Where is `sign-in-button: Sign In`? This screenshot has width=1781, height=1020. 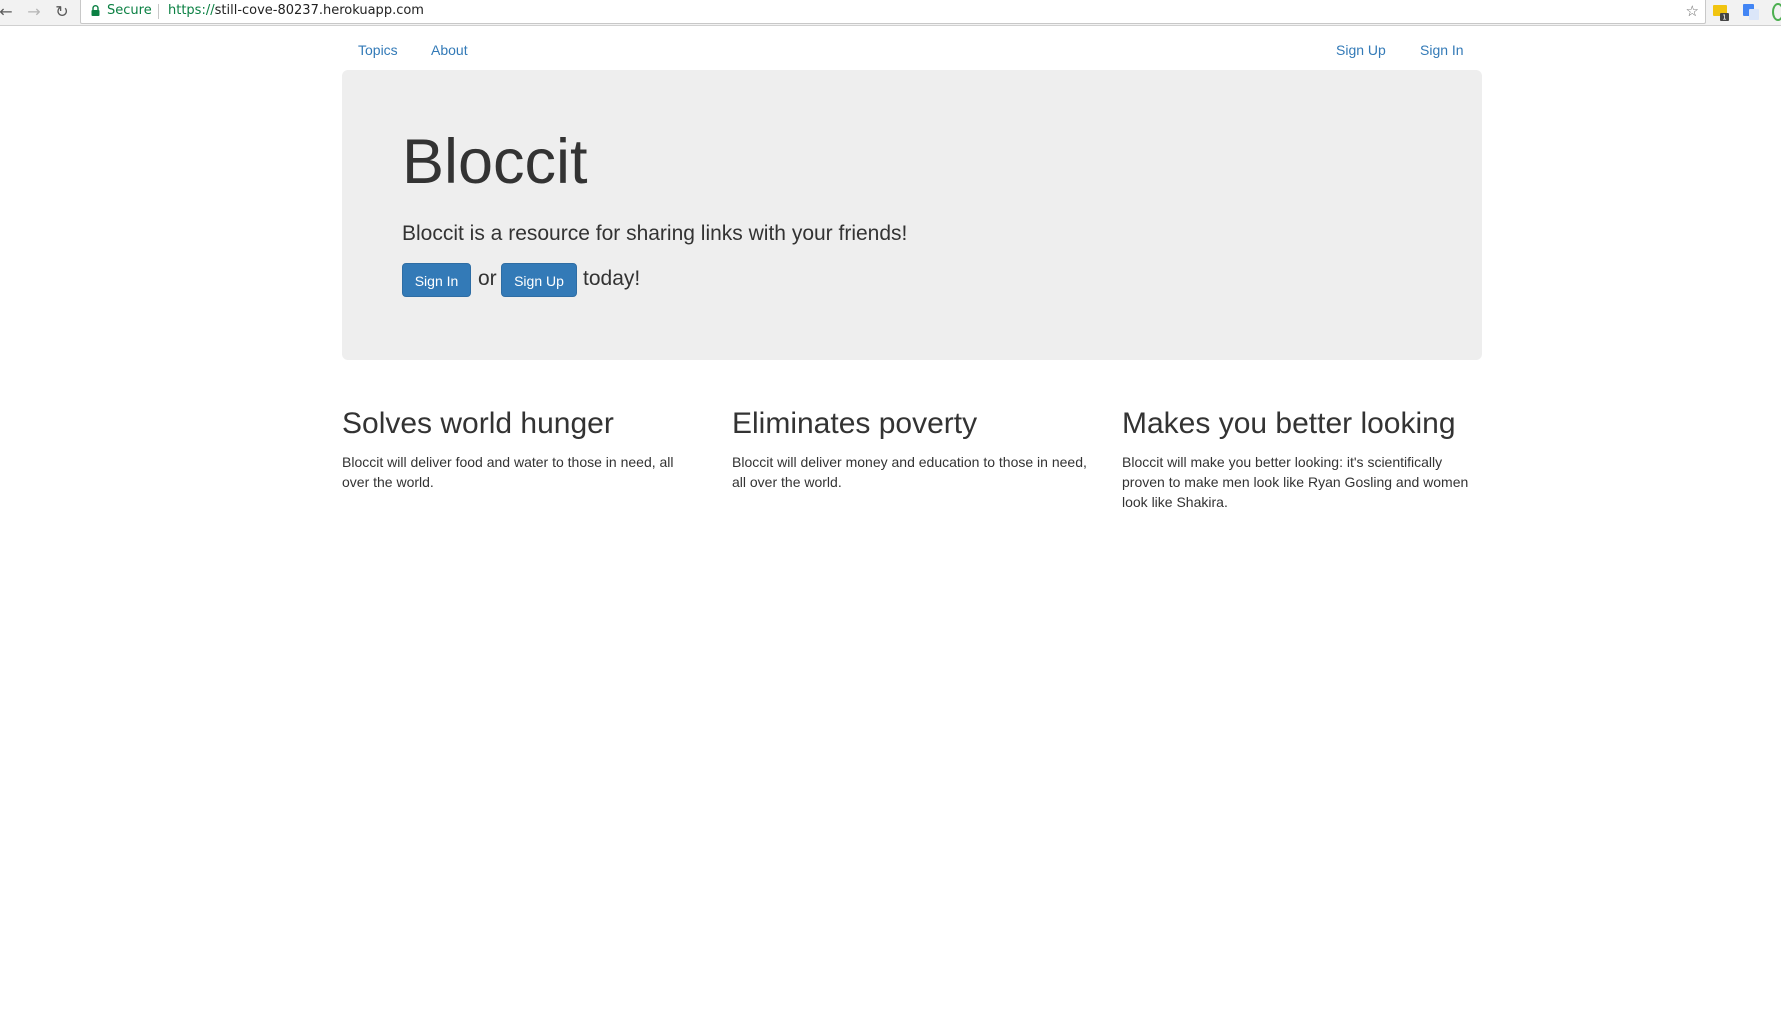
sign-in-button: Sign In is located at coordinates (436, 280).